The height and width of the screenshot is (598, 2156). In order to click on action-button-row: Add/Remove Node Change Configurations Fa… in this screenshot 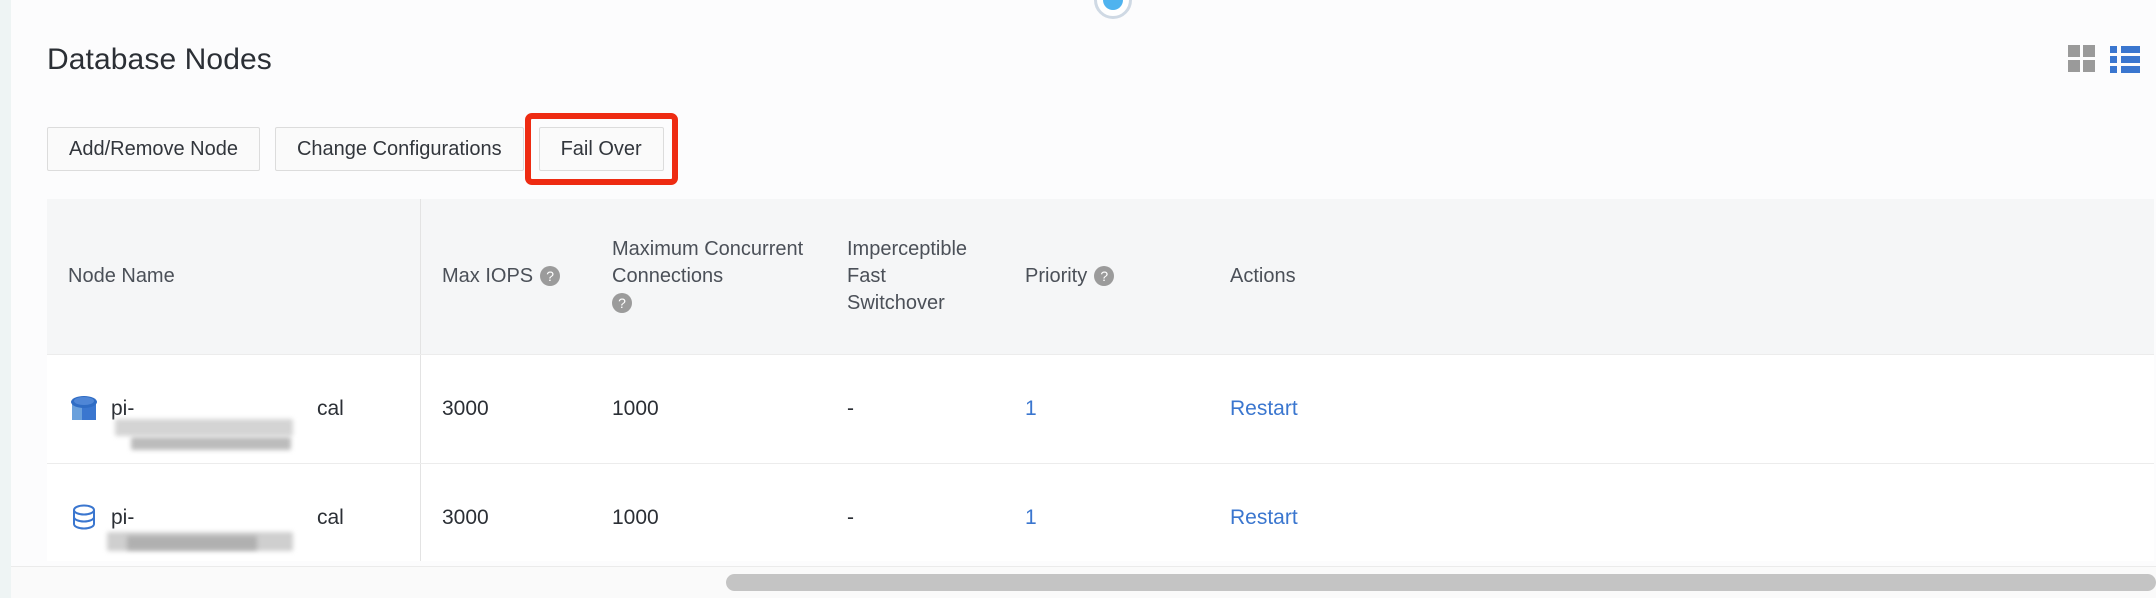, I will do `click(362, 149)`.